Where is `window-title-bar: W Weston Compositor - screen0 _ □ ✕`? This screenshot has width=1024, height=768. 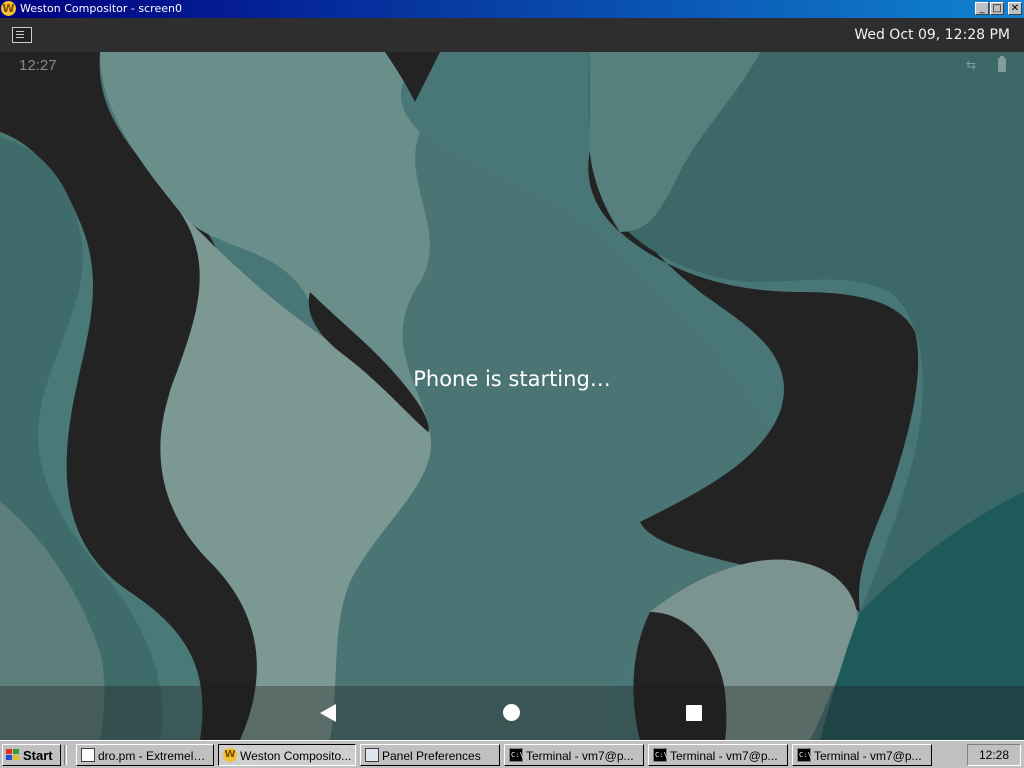 window-title-bar: W Weston Compositor - screen0 _ □ ✕ is located at coordinates (512, 9).